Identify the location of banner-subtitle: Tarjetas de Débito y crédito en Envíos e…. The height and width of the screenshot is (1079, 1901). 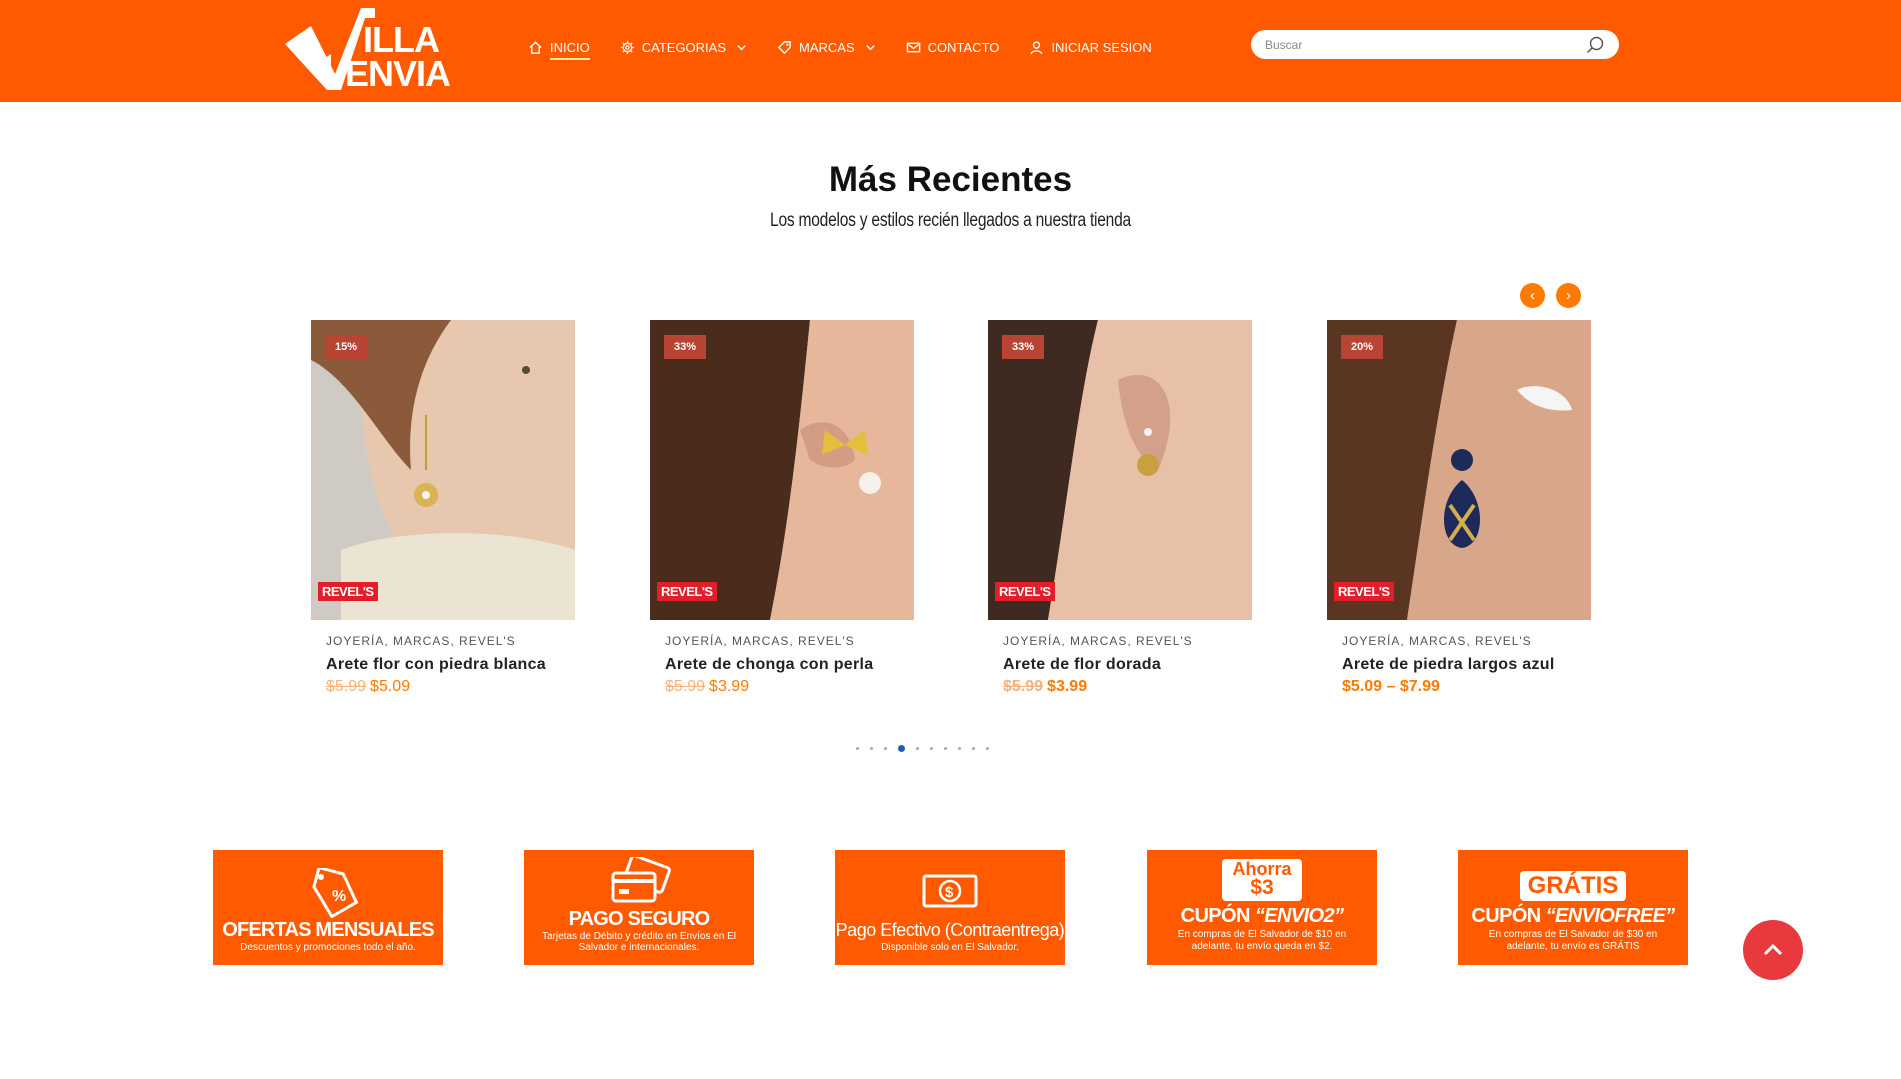
(639, 942).